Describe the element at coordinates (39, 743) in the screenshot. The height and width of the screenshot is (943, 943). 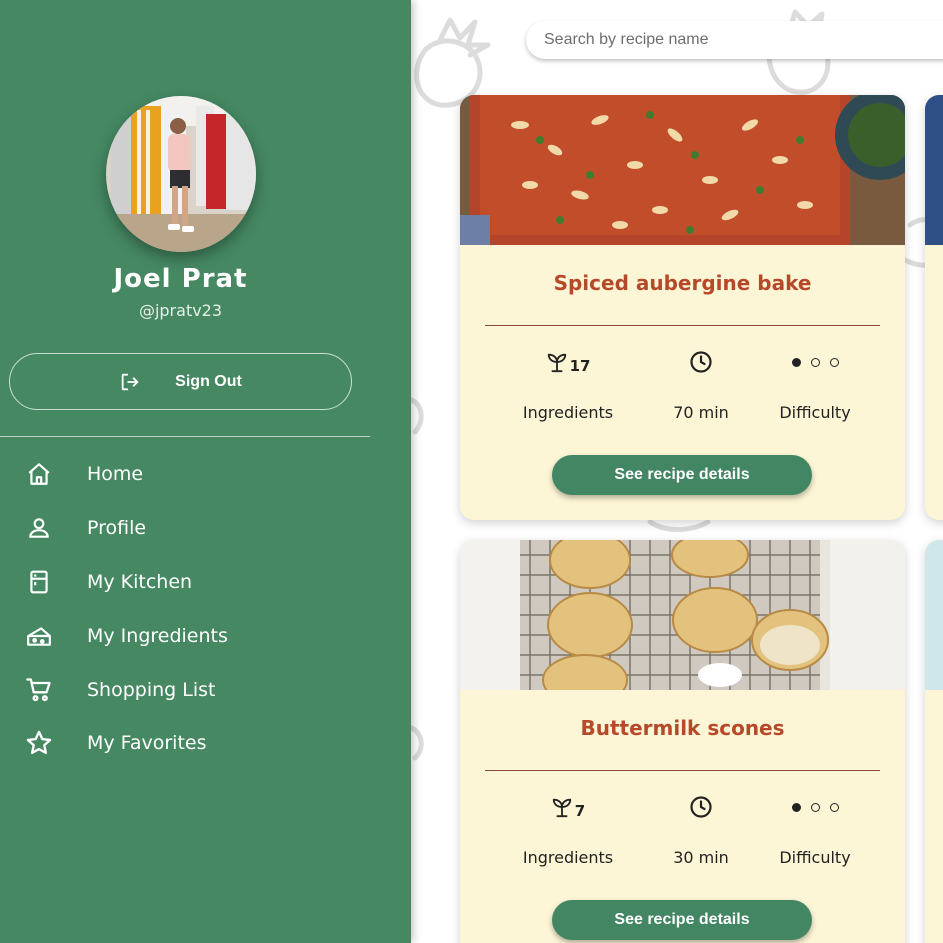
I see `star-icon` at that location.